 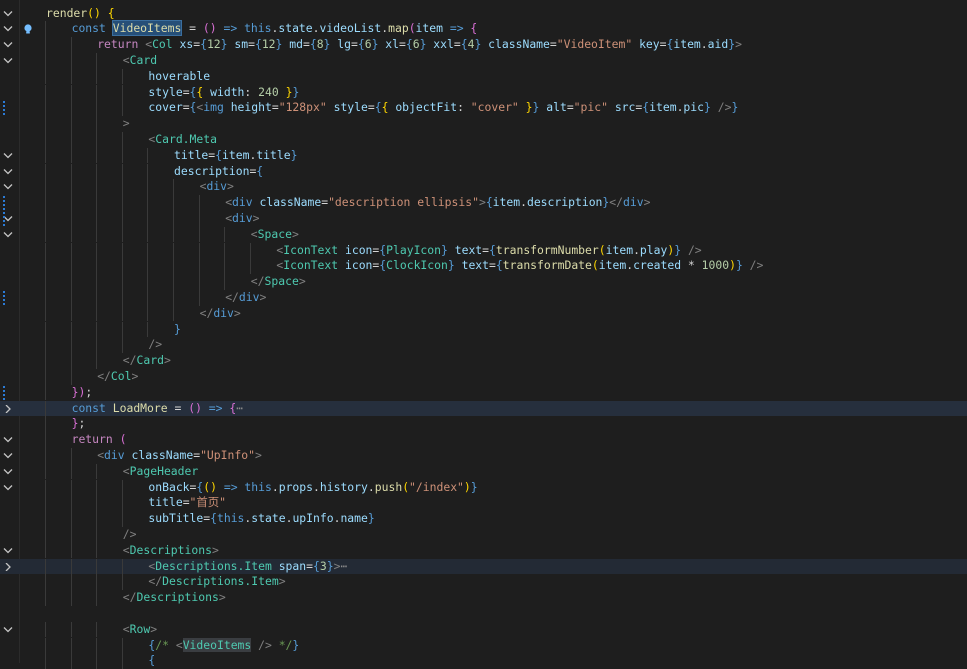 What do you see at coordinates (483, 503) in the screenshot?
I see `code-line: title="首页"` at bounding box center [483, 503].